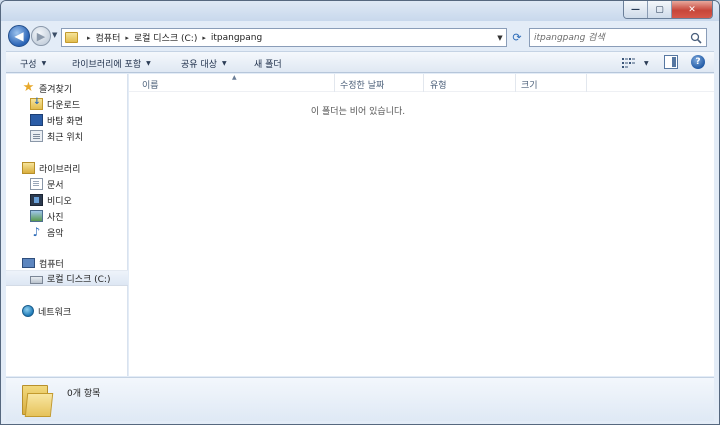 This screenshot has height=425, width=720. Describe the element at coordinates (107, 64) in the screenshot. I see `include-in-library-label: 라이브러리에 포함` at that location.